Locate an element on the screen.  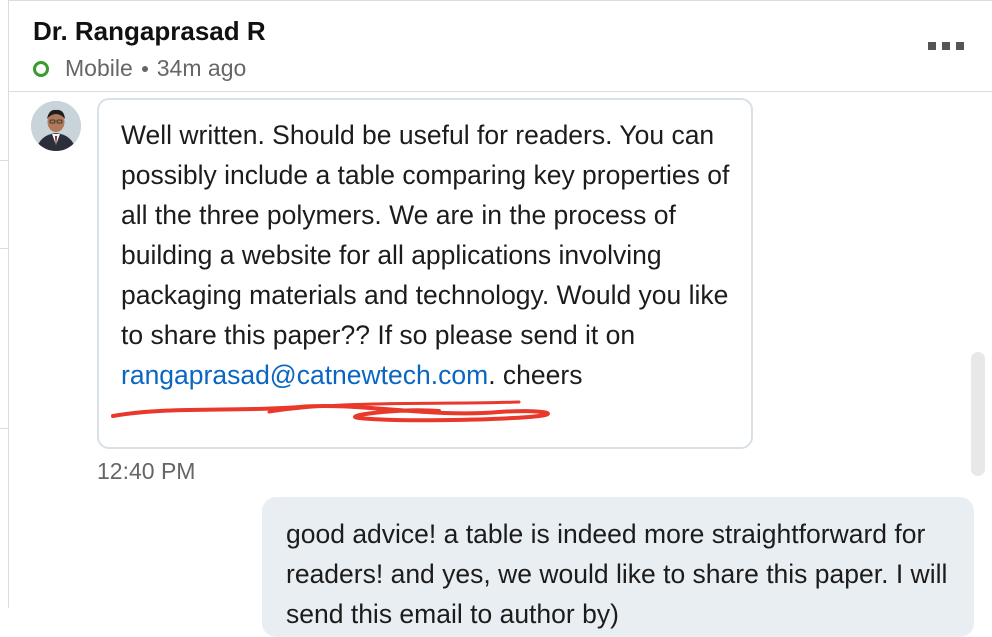
separator-dot-icon is located at coordinates (144, 68).